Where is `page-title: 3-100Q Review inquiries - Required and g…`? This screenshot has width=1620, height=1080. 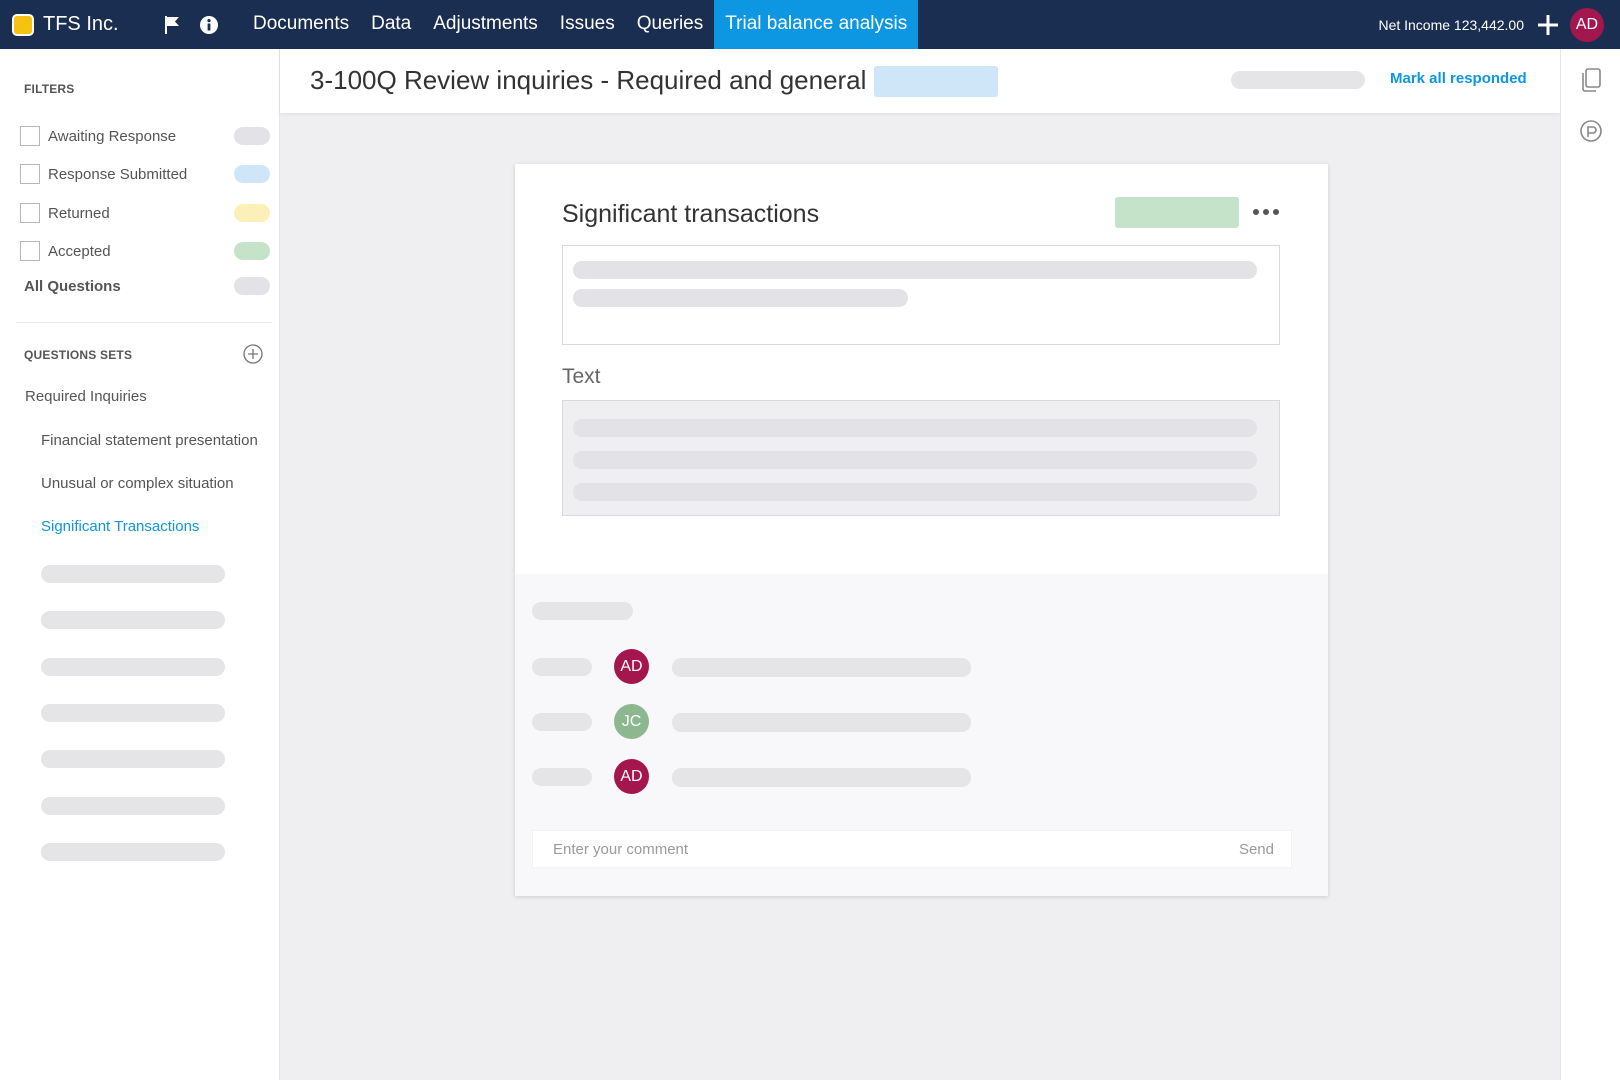 page-title: 3-100Q Review inquiries - Required and g… is located at coordinates (588, 80).